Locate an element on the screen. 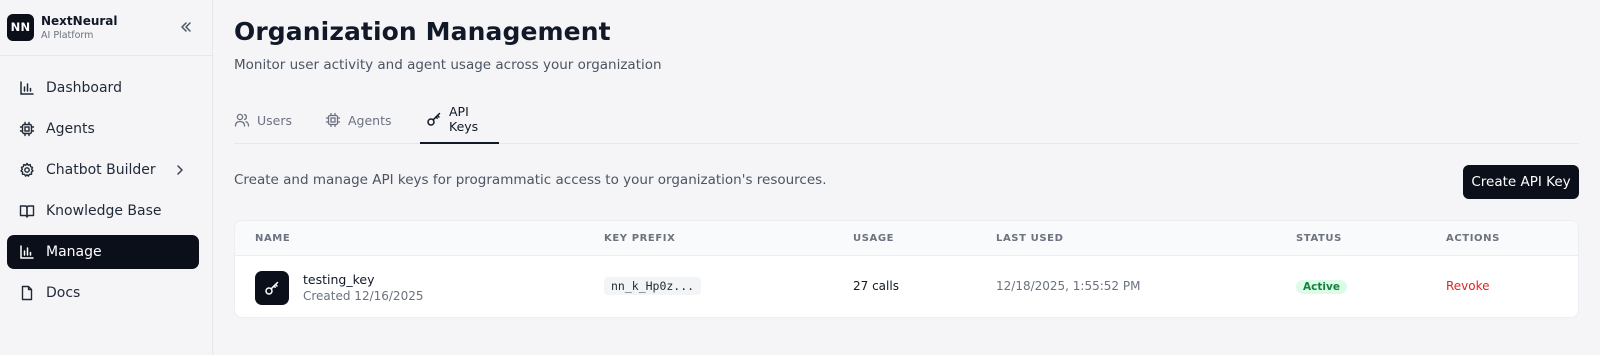 Image resolution: width=1600 pixels, height=355 pixels. tab-agents: Agents is located at coordinates (358, 123).